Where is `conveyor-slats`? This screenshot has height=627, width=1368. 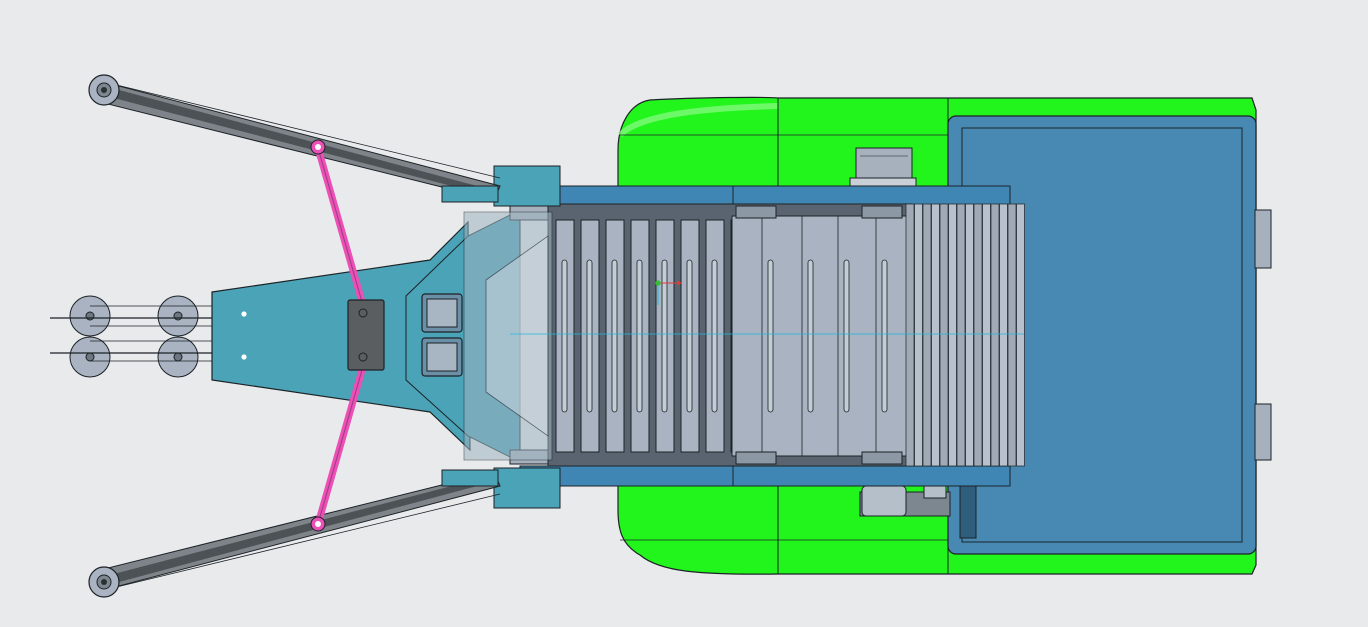
conveyor-slats is located at coordinates (734, 335).